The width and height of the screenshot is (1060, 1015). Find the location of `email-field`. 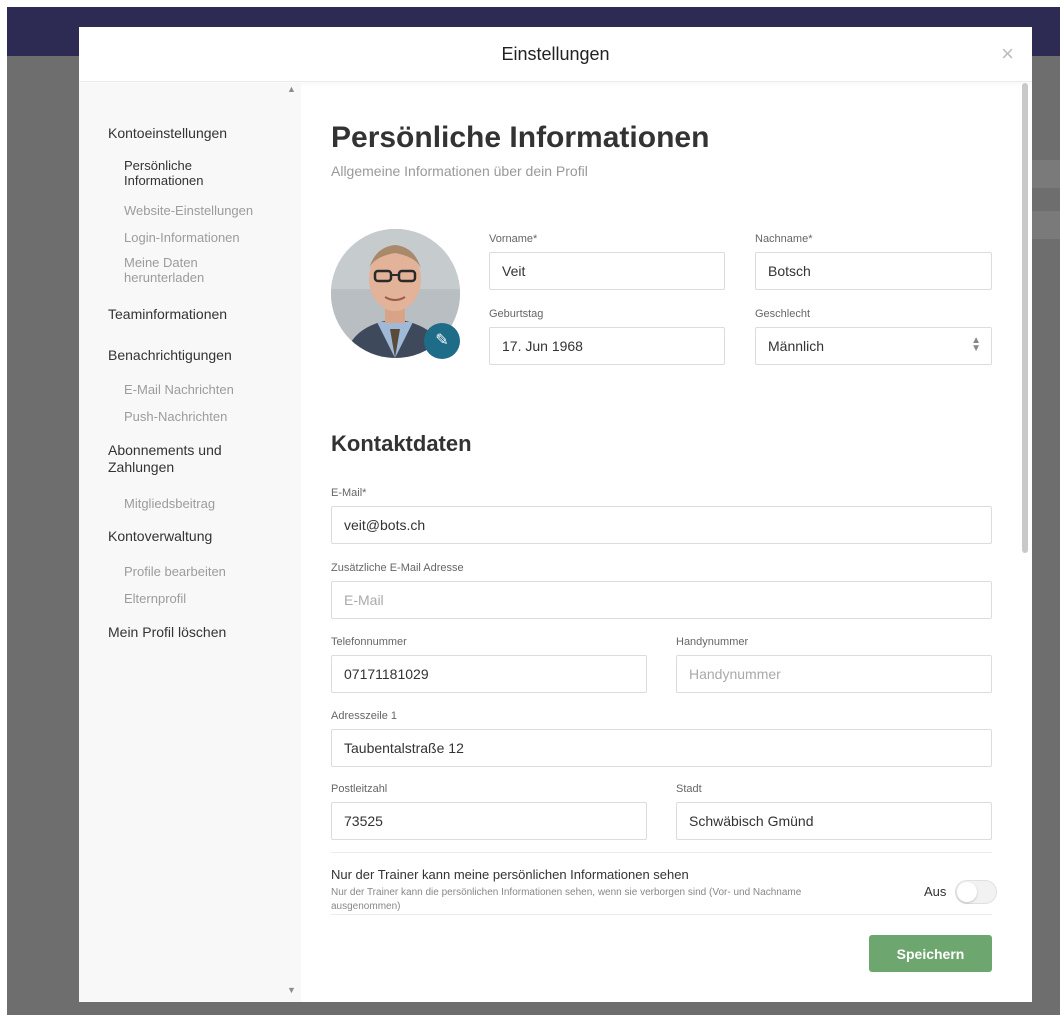

email-field is located at coordinates (661, 525).